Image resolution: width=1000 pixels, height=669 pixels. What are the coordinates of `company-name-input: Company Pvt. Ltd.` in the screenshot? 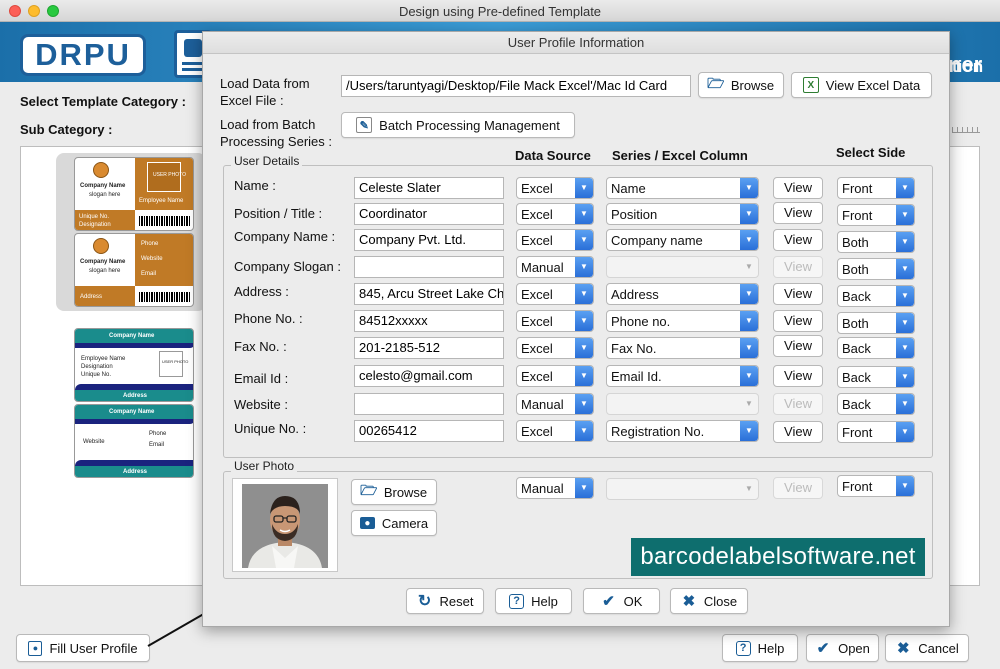 It's located at (429, 240).